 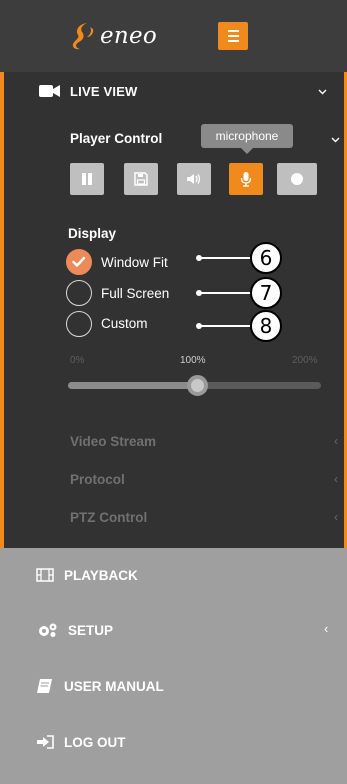 I want to click on record-button, so click(x=297, y=179).